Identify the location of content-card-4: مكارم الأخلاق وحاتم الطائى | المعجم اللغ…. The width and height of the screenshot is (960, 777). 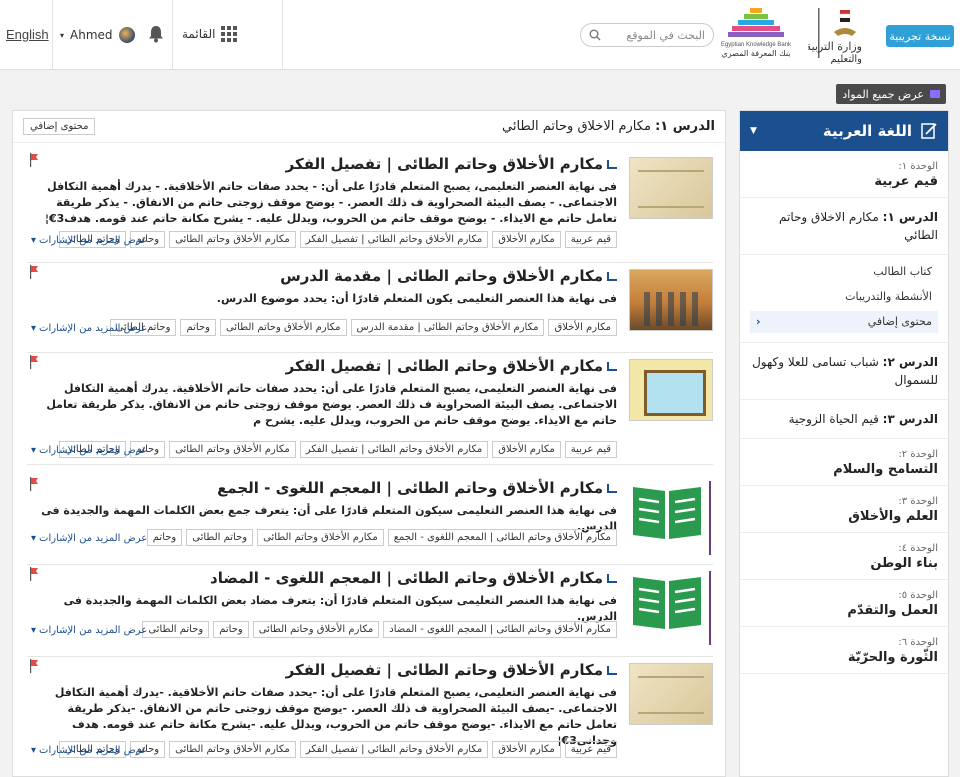
(370, 520).